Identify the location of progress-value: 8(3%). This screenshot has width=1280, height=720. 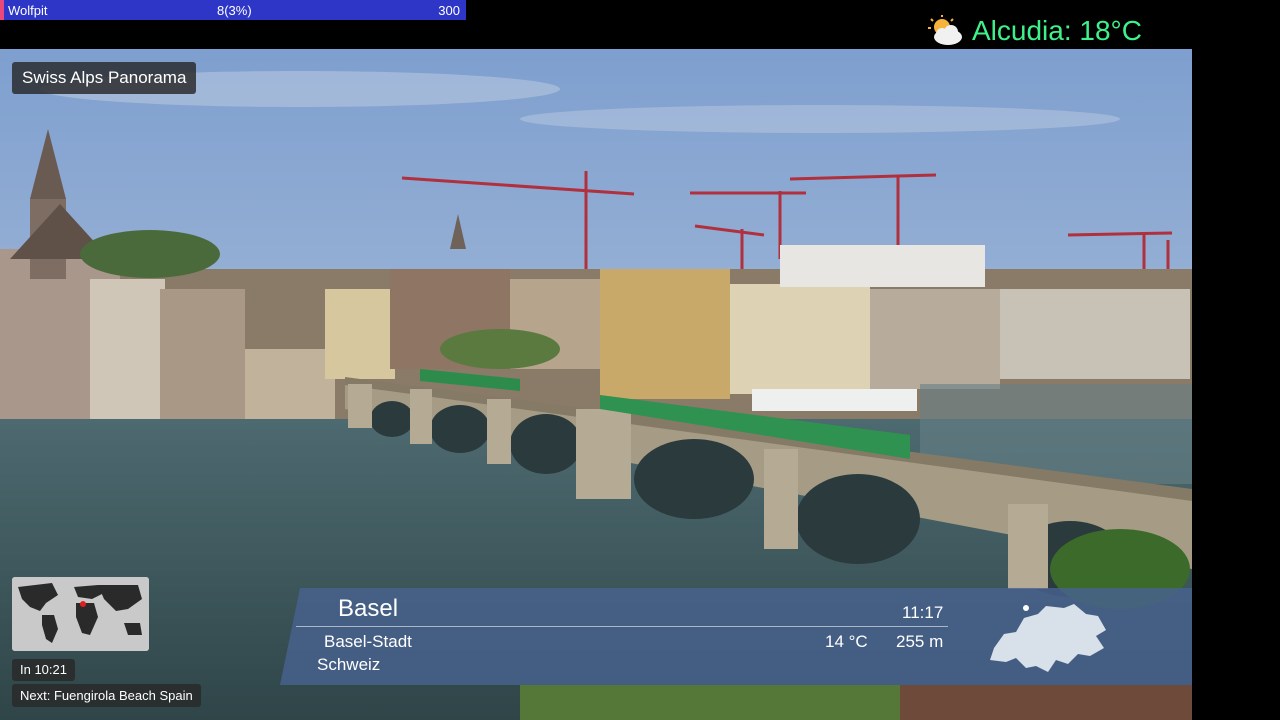
(234, 10).